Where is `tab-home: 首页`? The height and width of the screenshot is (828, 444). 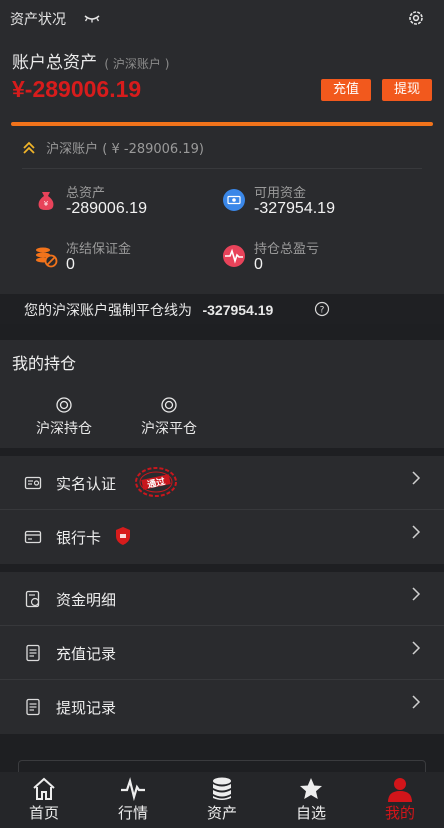
tab-home: 首页 is located at coordinates (44, 800).